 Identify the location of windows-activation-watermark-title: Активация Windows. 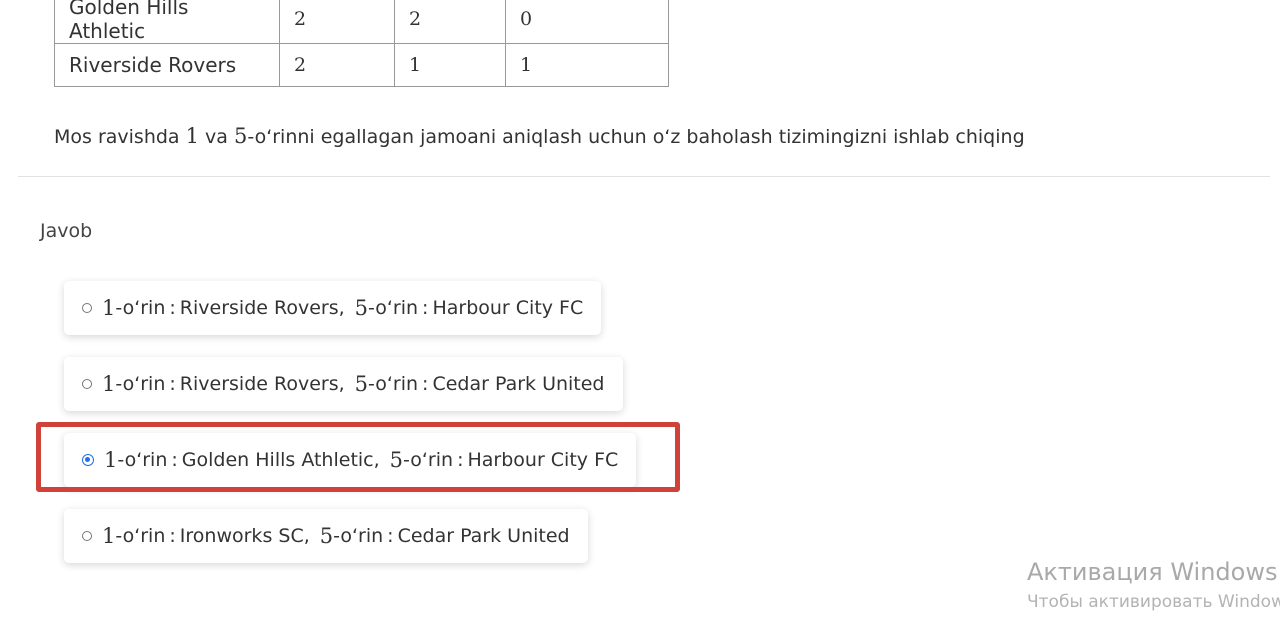
(1152, 572).